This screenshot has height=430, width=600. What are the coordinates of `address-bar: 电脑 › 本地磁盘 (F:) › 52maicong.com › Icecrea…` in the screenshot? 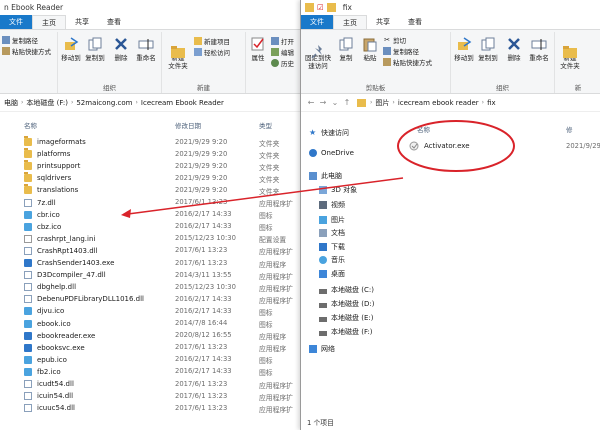 It's located at (150, 103).